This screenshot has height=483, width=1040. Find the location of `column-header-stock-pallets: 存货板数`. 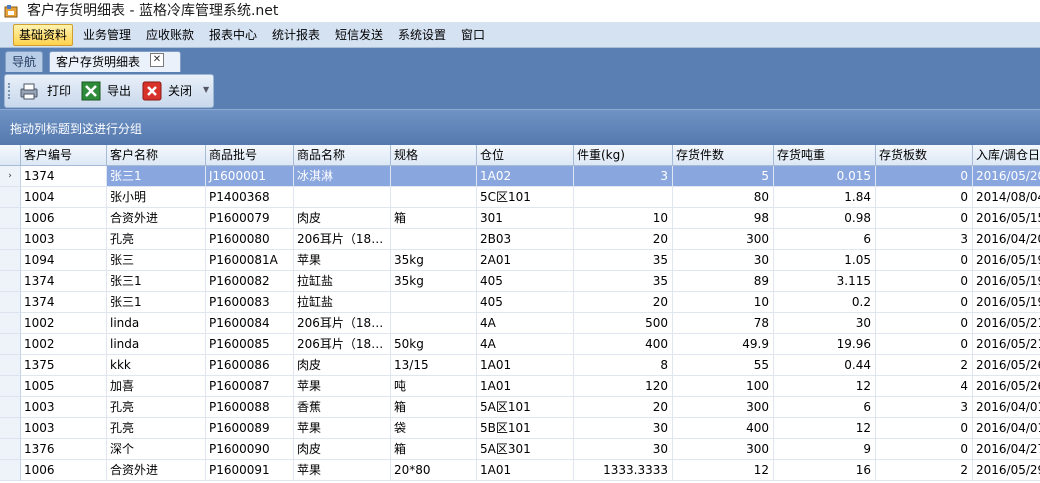

column-header-stock-pallets: 存货板数 is located at coordinates (924, 155).